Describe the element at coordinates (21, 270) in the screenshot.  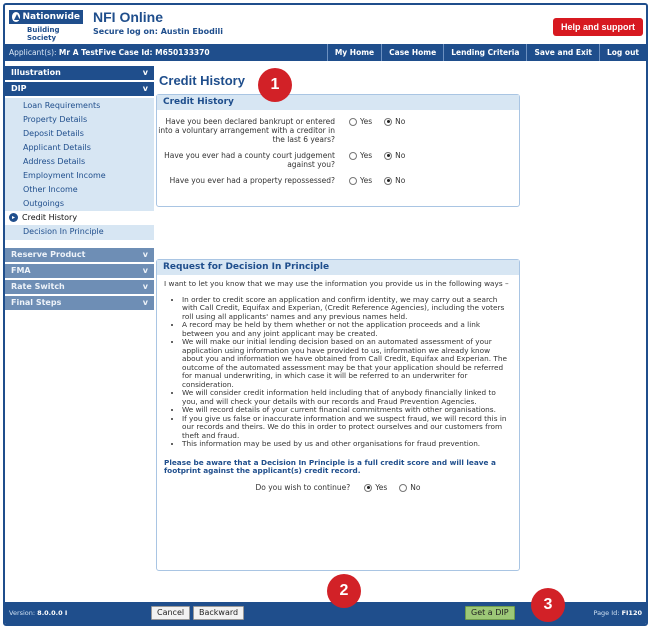
I see `sidebar-section-label: FMA` at that location.